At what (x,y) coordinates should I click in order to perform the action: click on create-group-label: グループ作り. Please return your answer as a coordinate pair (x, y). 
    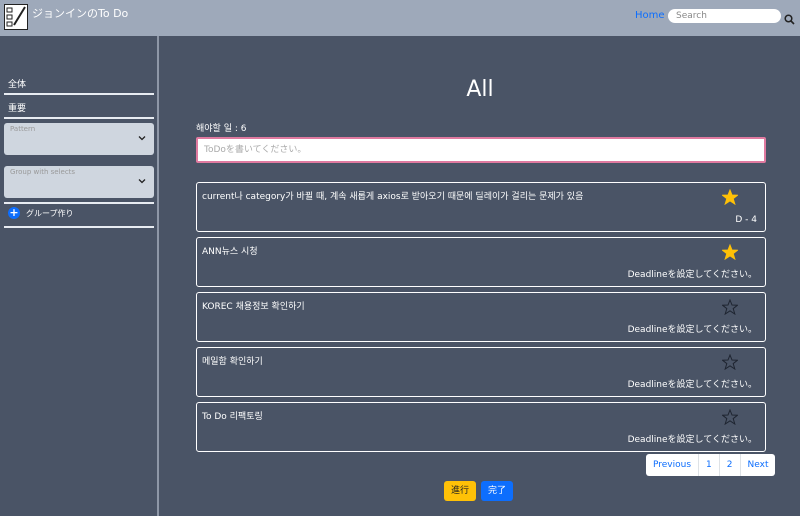
    Looking at the image, I should click on (50, 213).